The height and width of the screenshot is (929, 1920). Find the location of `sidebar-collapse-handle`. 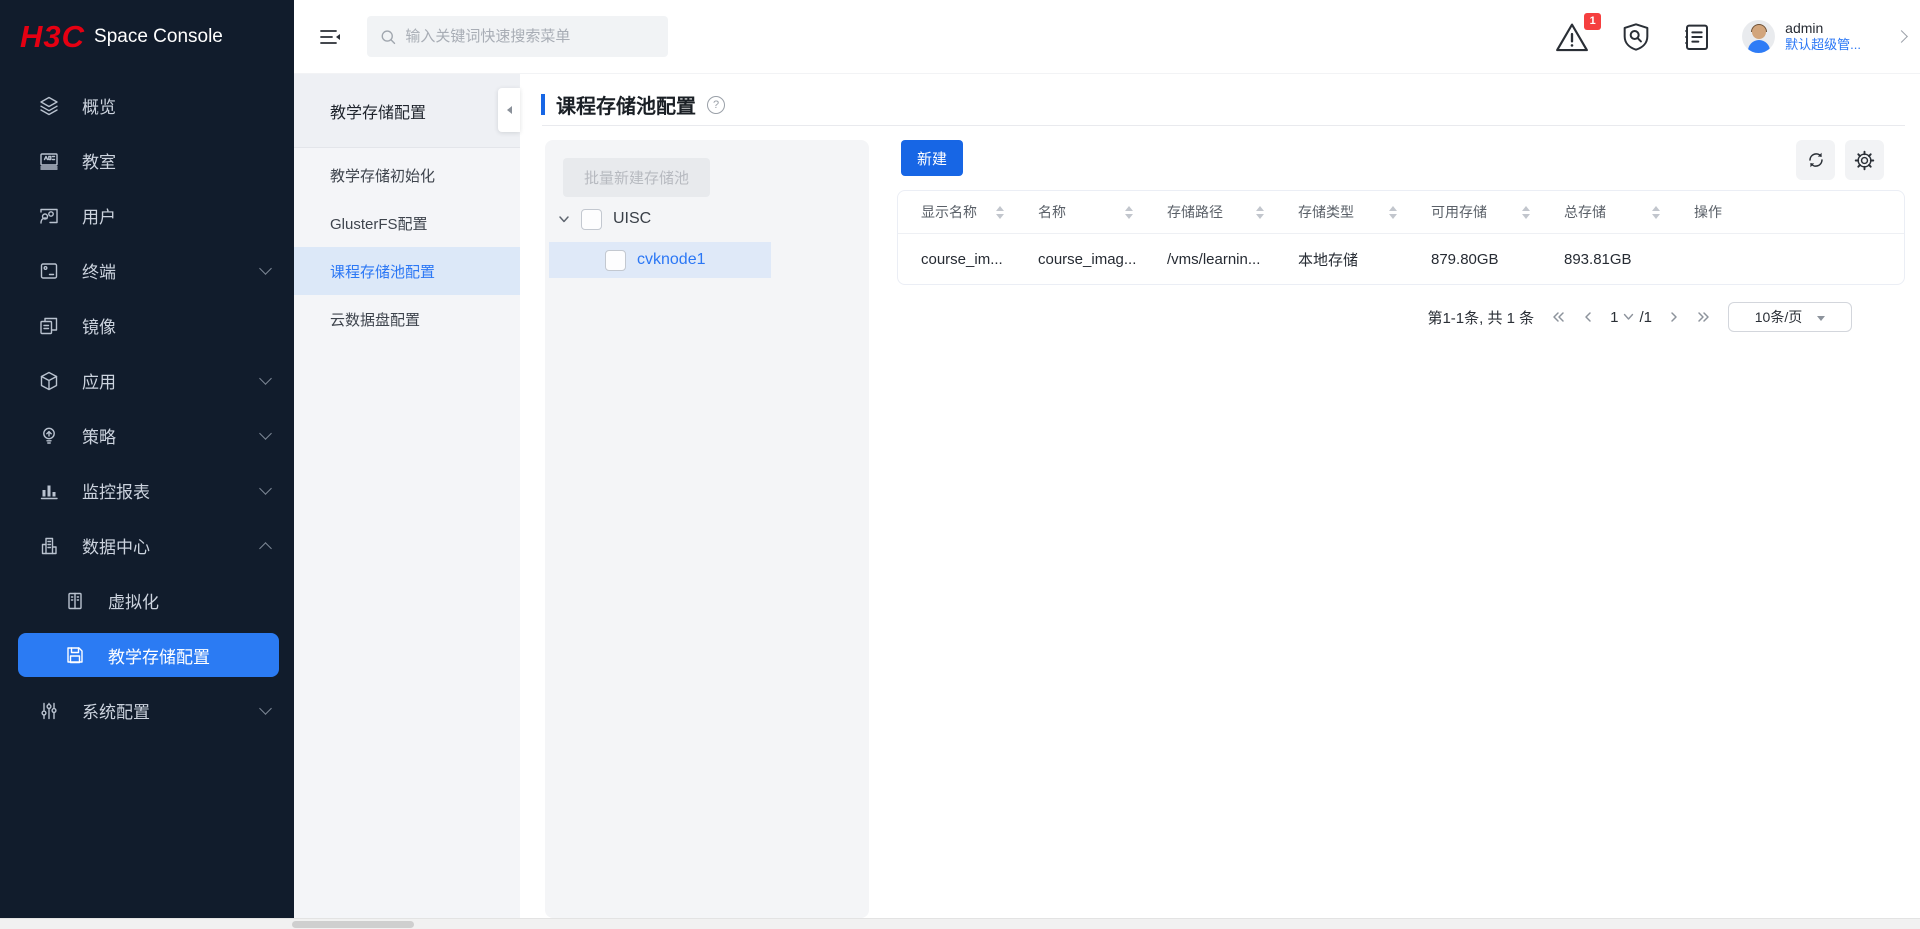

sidebar-collapse-handle is located at coordinates (509, 110).